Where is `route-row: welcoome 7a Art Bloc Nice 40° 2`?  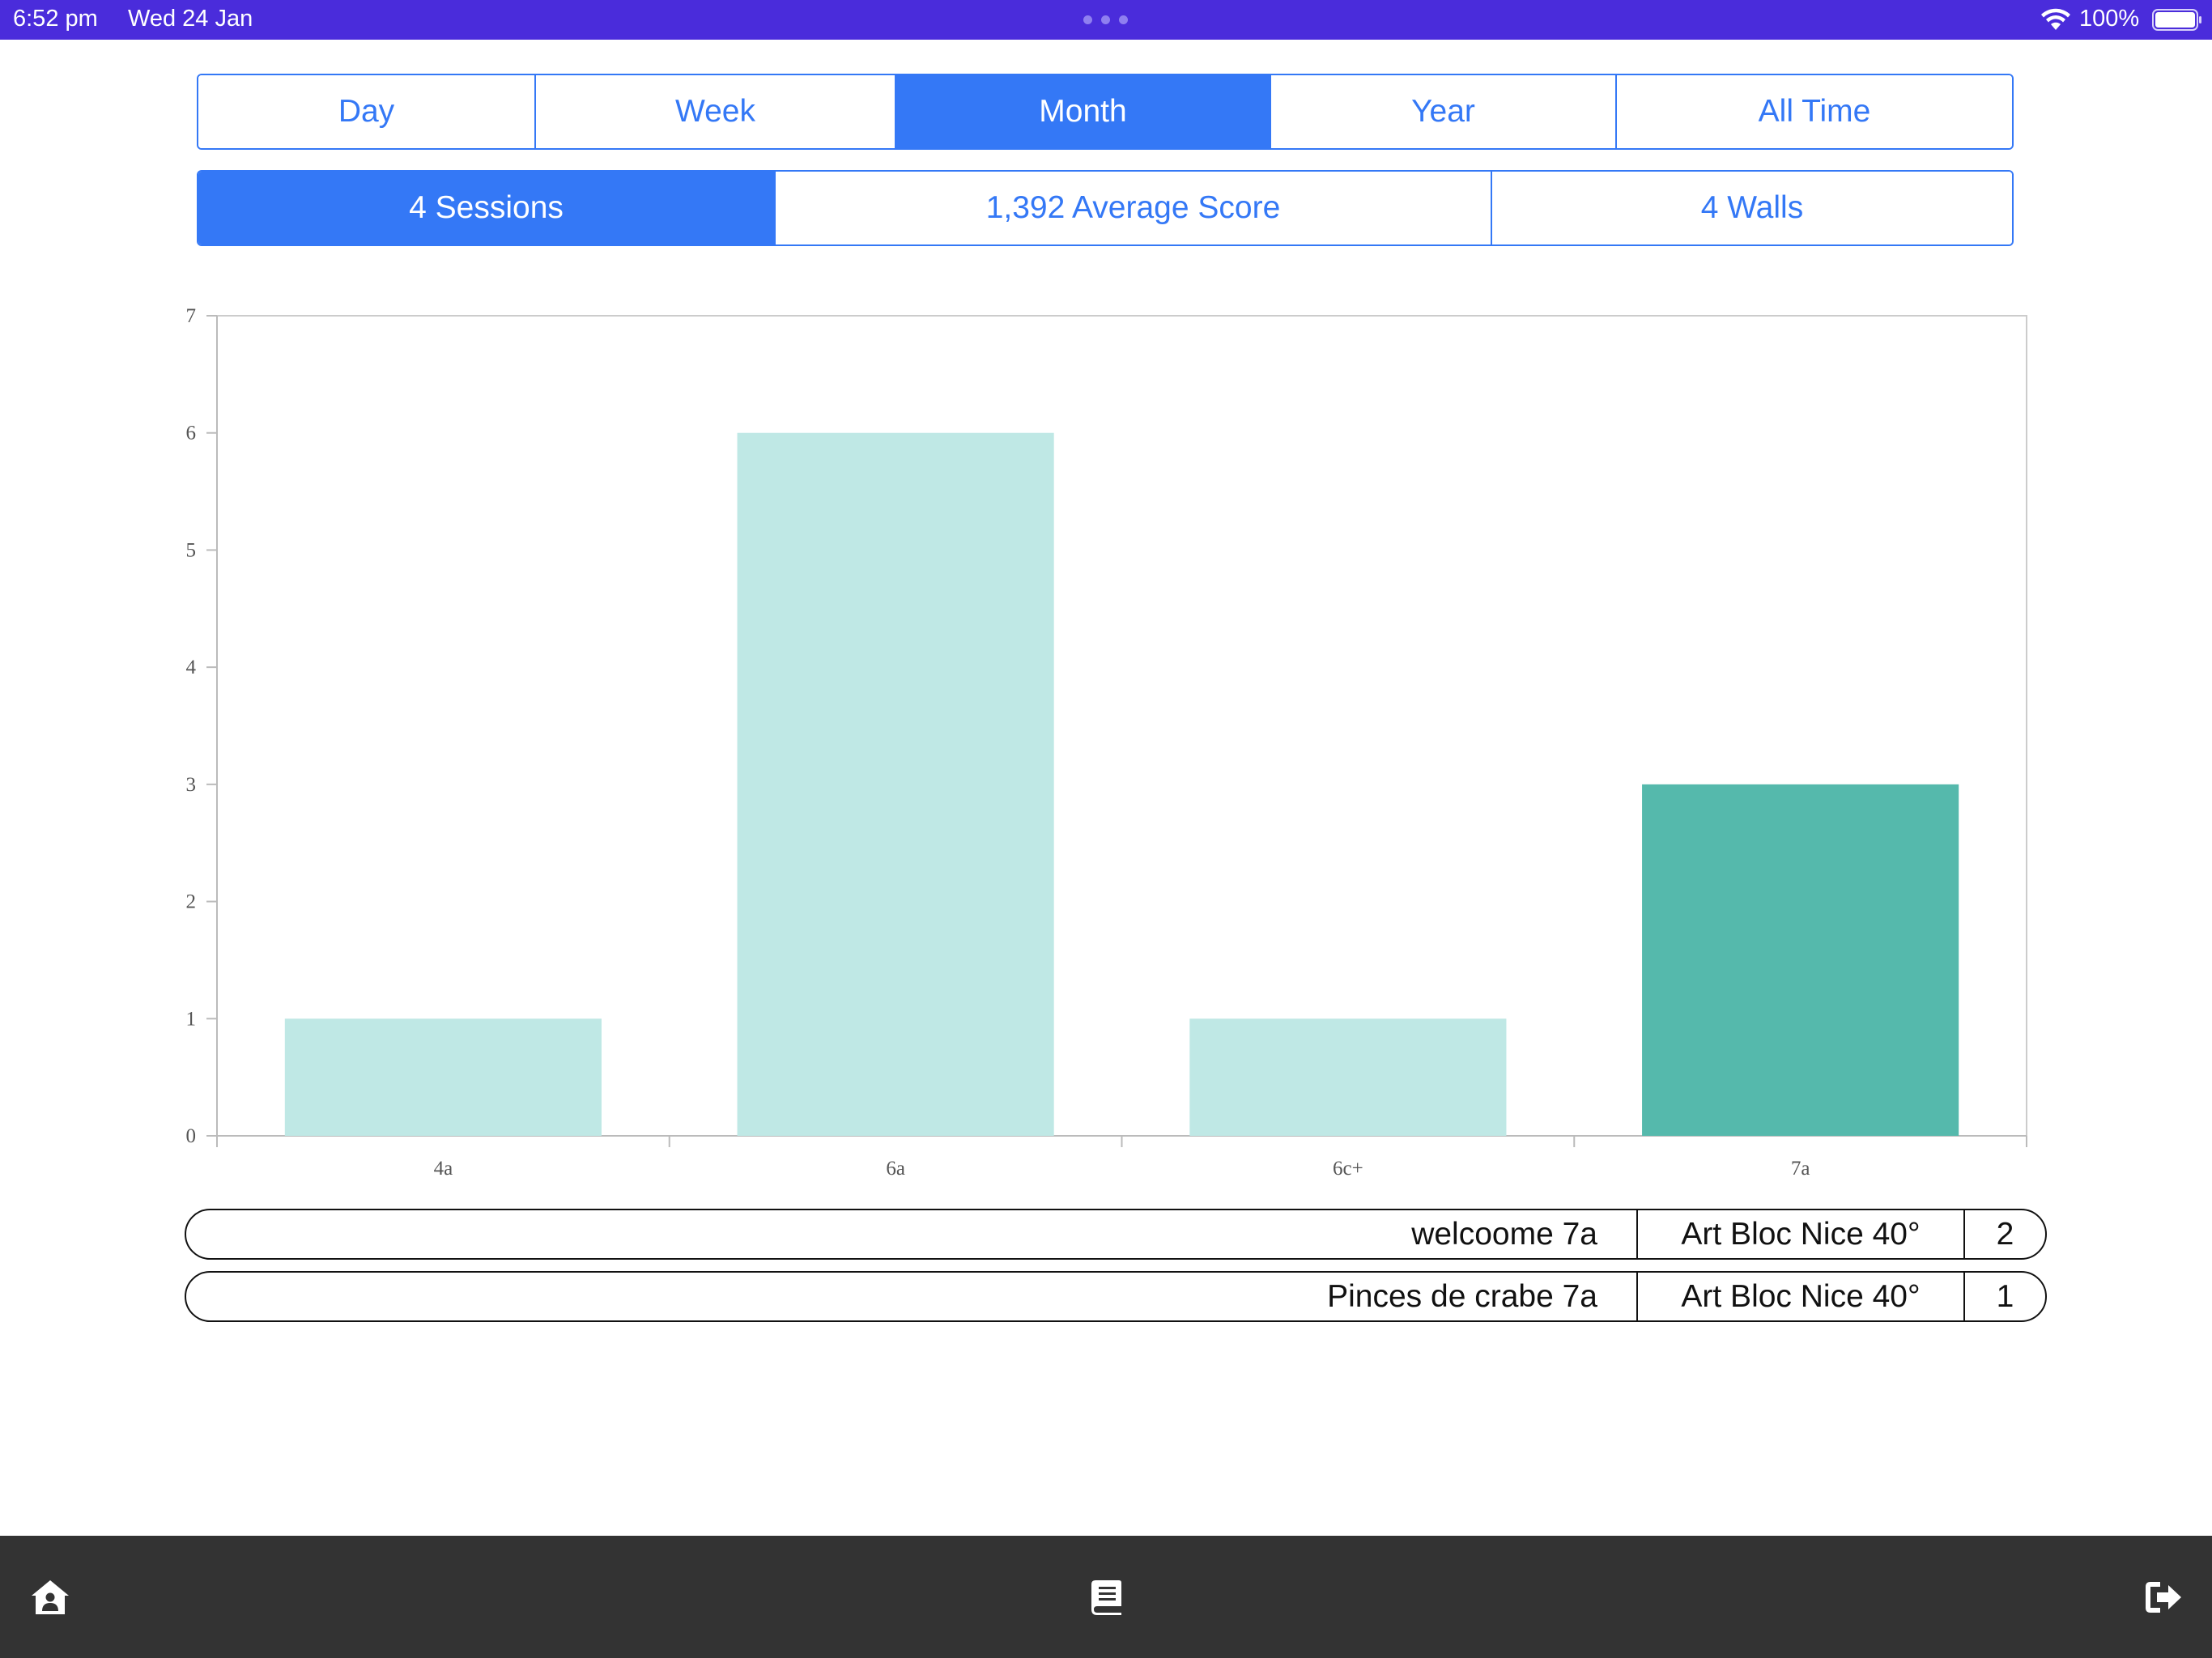
route-row: welcoome 7a Art Bloc Nice 40° 2 is located at coordinates (1116, 1234).